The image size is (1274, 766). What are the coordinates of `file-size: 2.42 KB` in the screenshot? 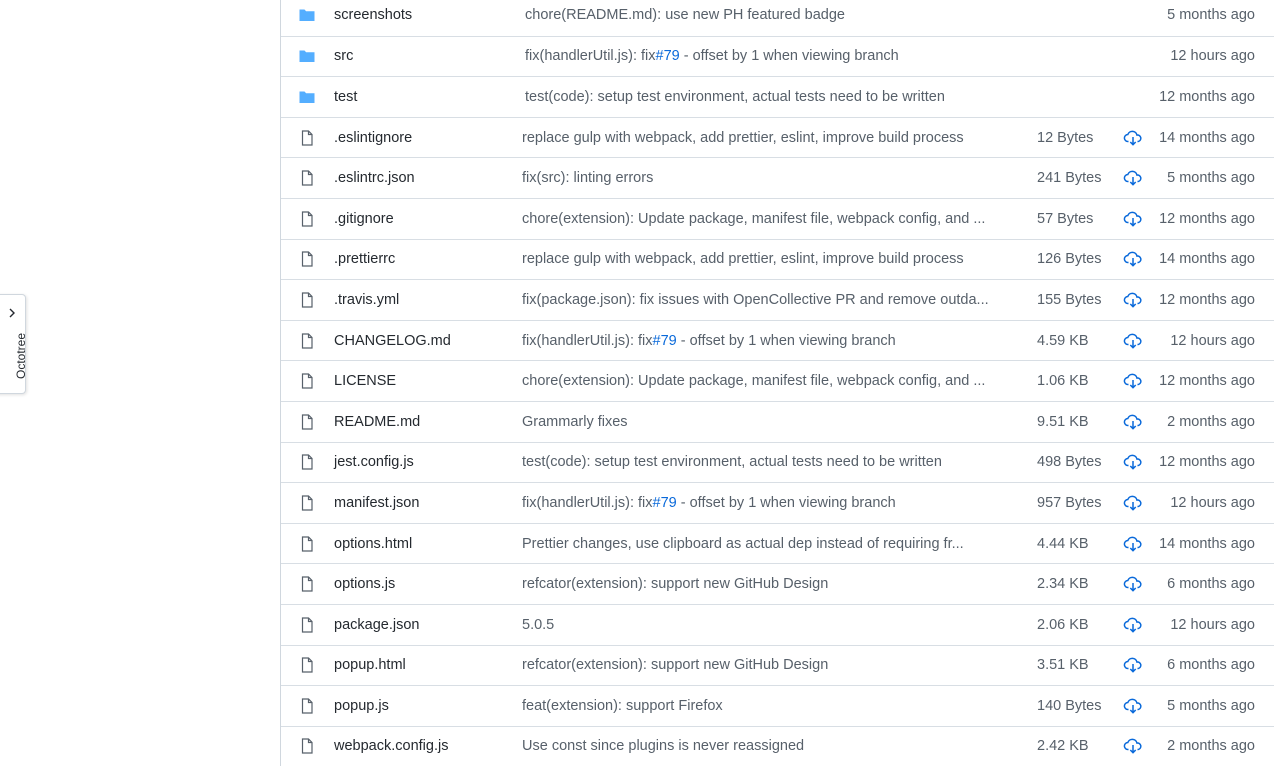 It's located at (1063, 746).